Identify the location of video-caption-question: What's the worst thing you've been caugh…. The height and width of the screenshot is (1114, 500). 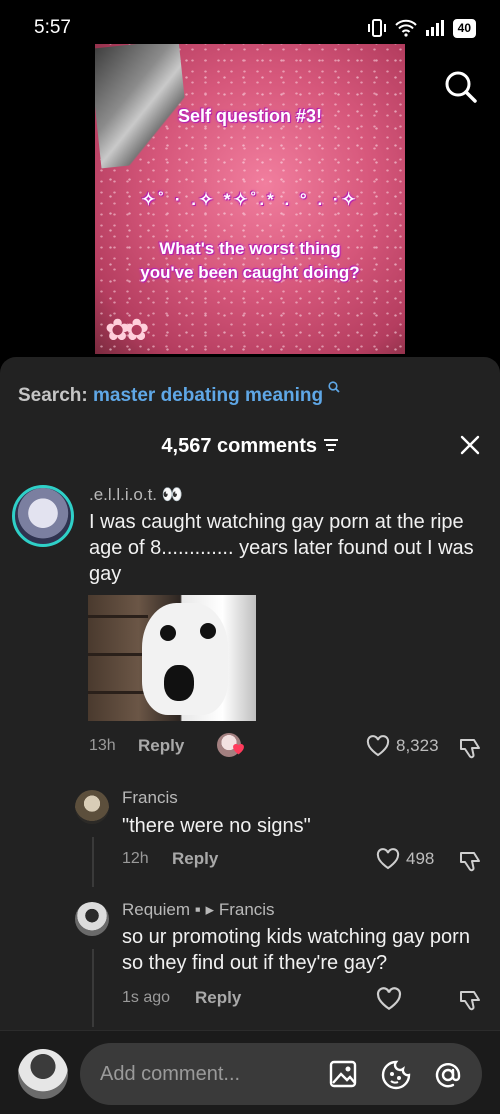
(250, 260).